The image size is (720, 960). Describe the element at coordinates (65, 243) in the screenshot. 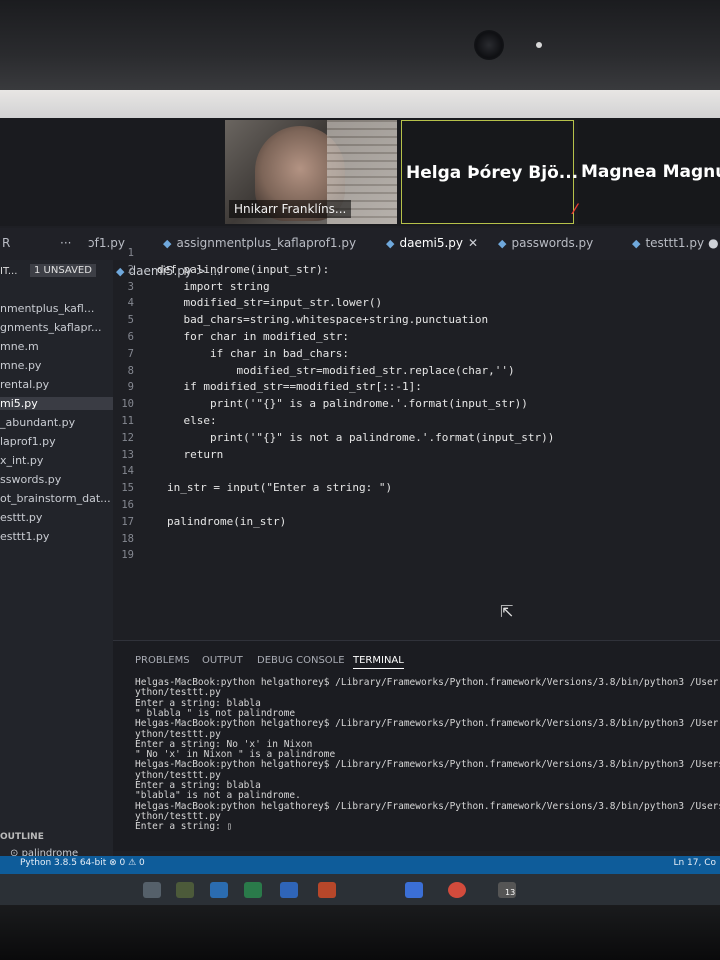

I see `more-tabs-icon: ···` at that location.